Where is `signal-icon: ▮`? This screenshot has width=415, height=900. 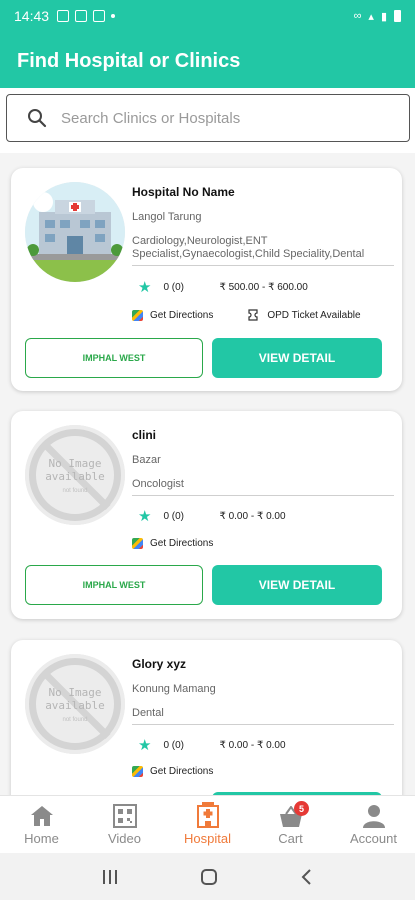
signal-icon: ▮ is located at coordinates (383, 16).